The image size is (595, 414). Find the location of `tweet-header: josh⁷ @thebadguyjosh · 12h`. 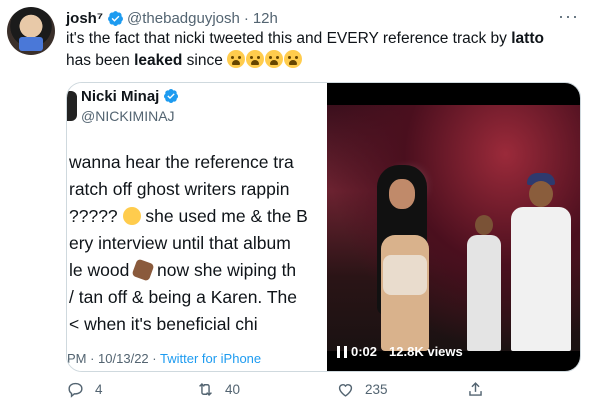

tweet-header: josh⁷ @thebadguyjosh · 12h is located at coordinates (172, 18).